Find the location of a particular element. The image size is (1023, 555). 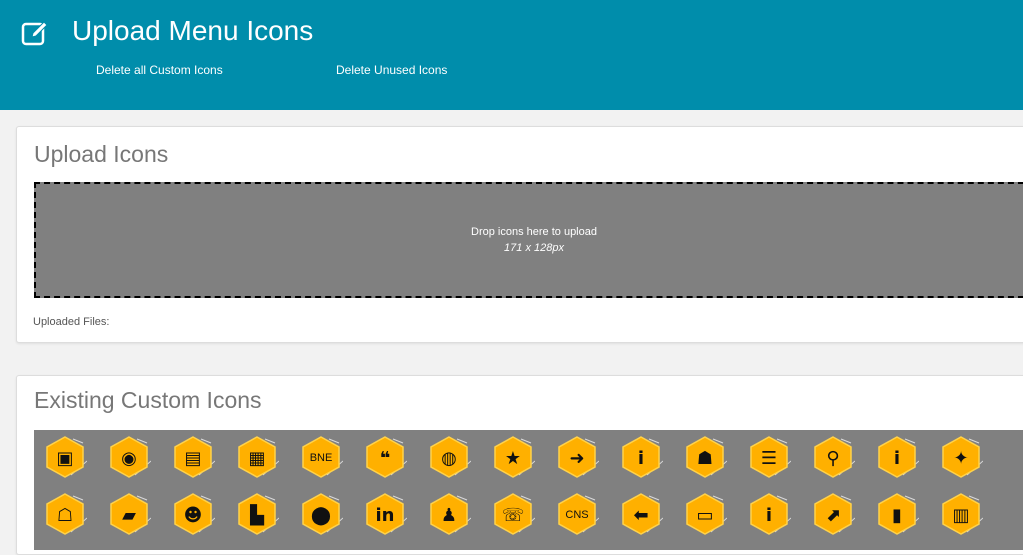

id-card-icon: ▦ is located at coordinates (258, 457).